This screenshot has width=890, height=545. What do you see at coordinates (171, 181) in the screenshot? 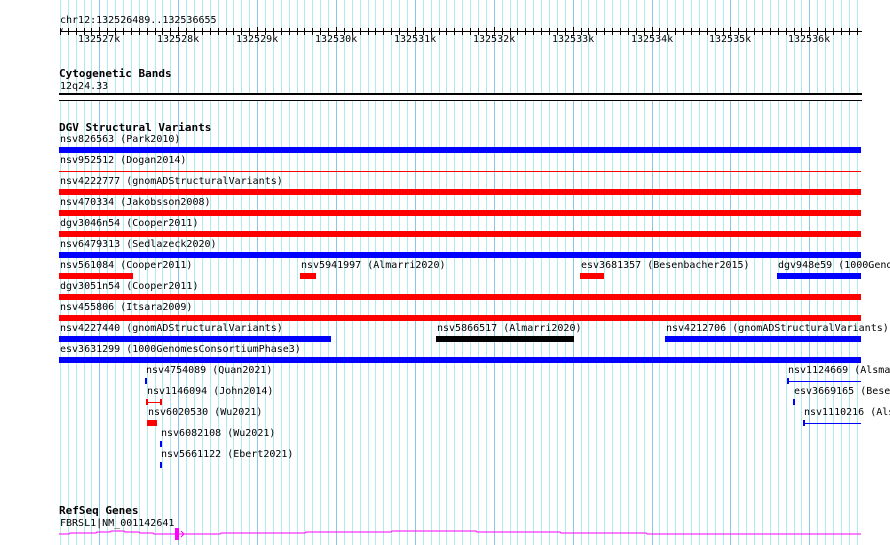
I see `variant-label: nsv4222777 (gnomADStructuralVariants)` at bounding box center [171, 181].